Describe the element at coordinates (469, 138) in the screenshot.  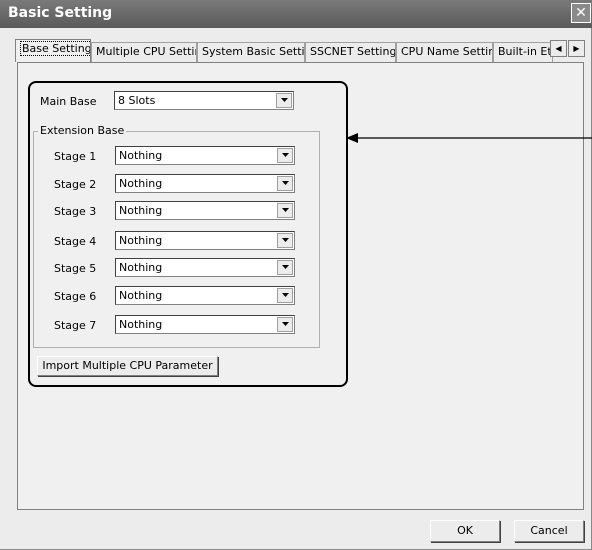
I see `callout-arrow-icon` at that location.